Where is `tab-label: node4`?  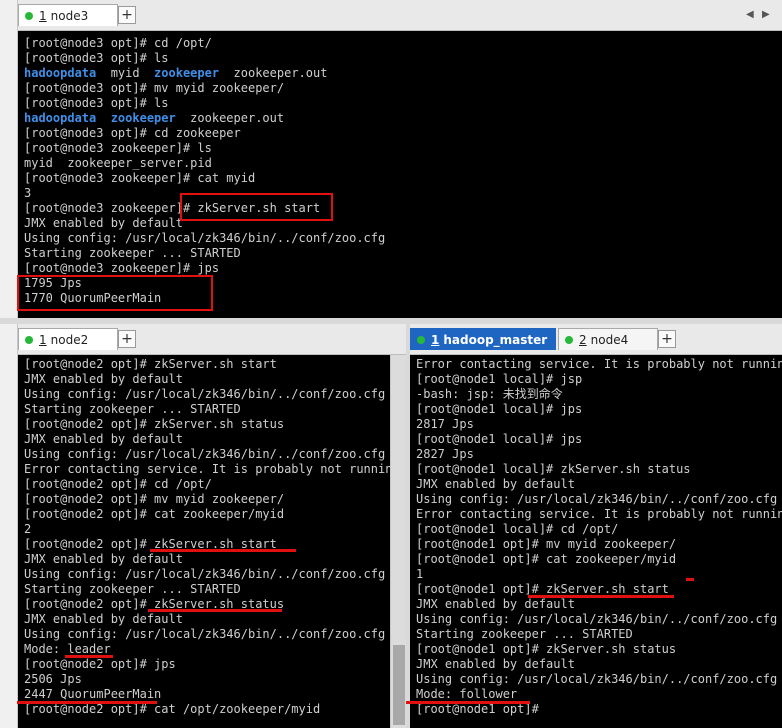 tab-label: node4 is located at coordinates (609, 339).